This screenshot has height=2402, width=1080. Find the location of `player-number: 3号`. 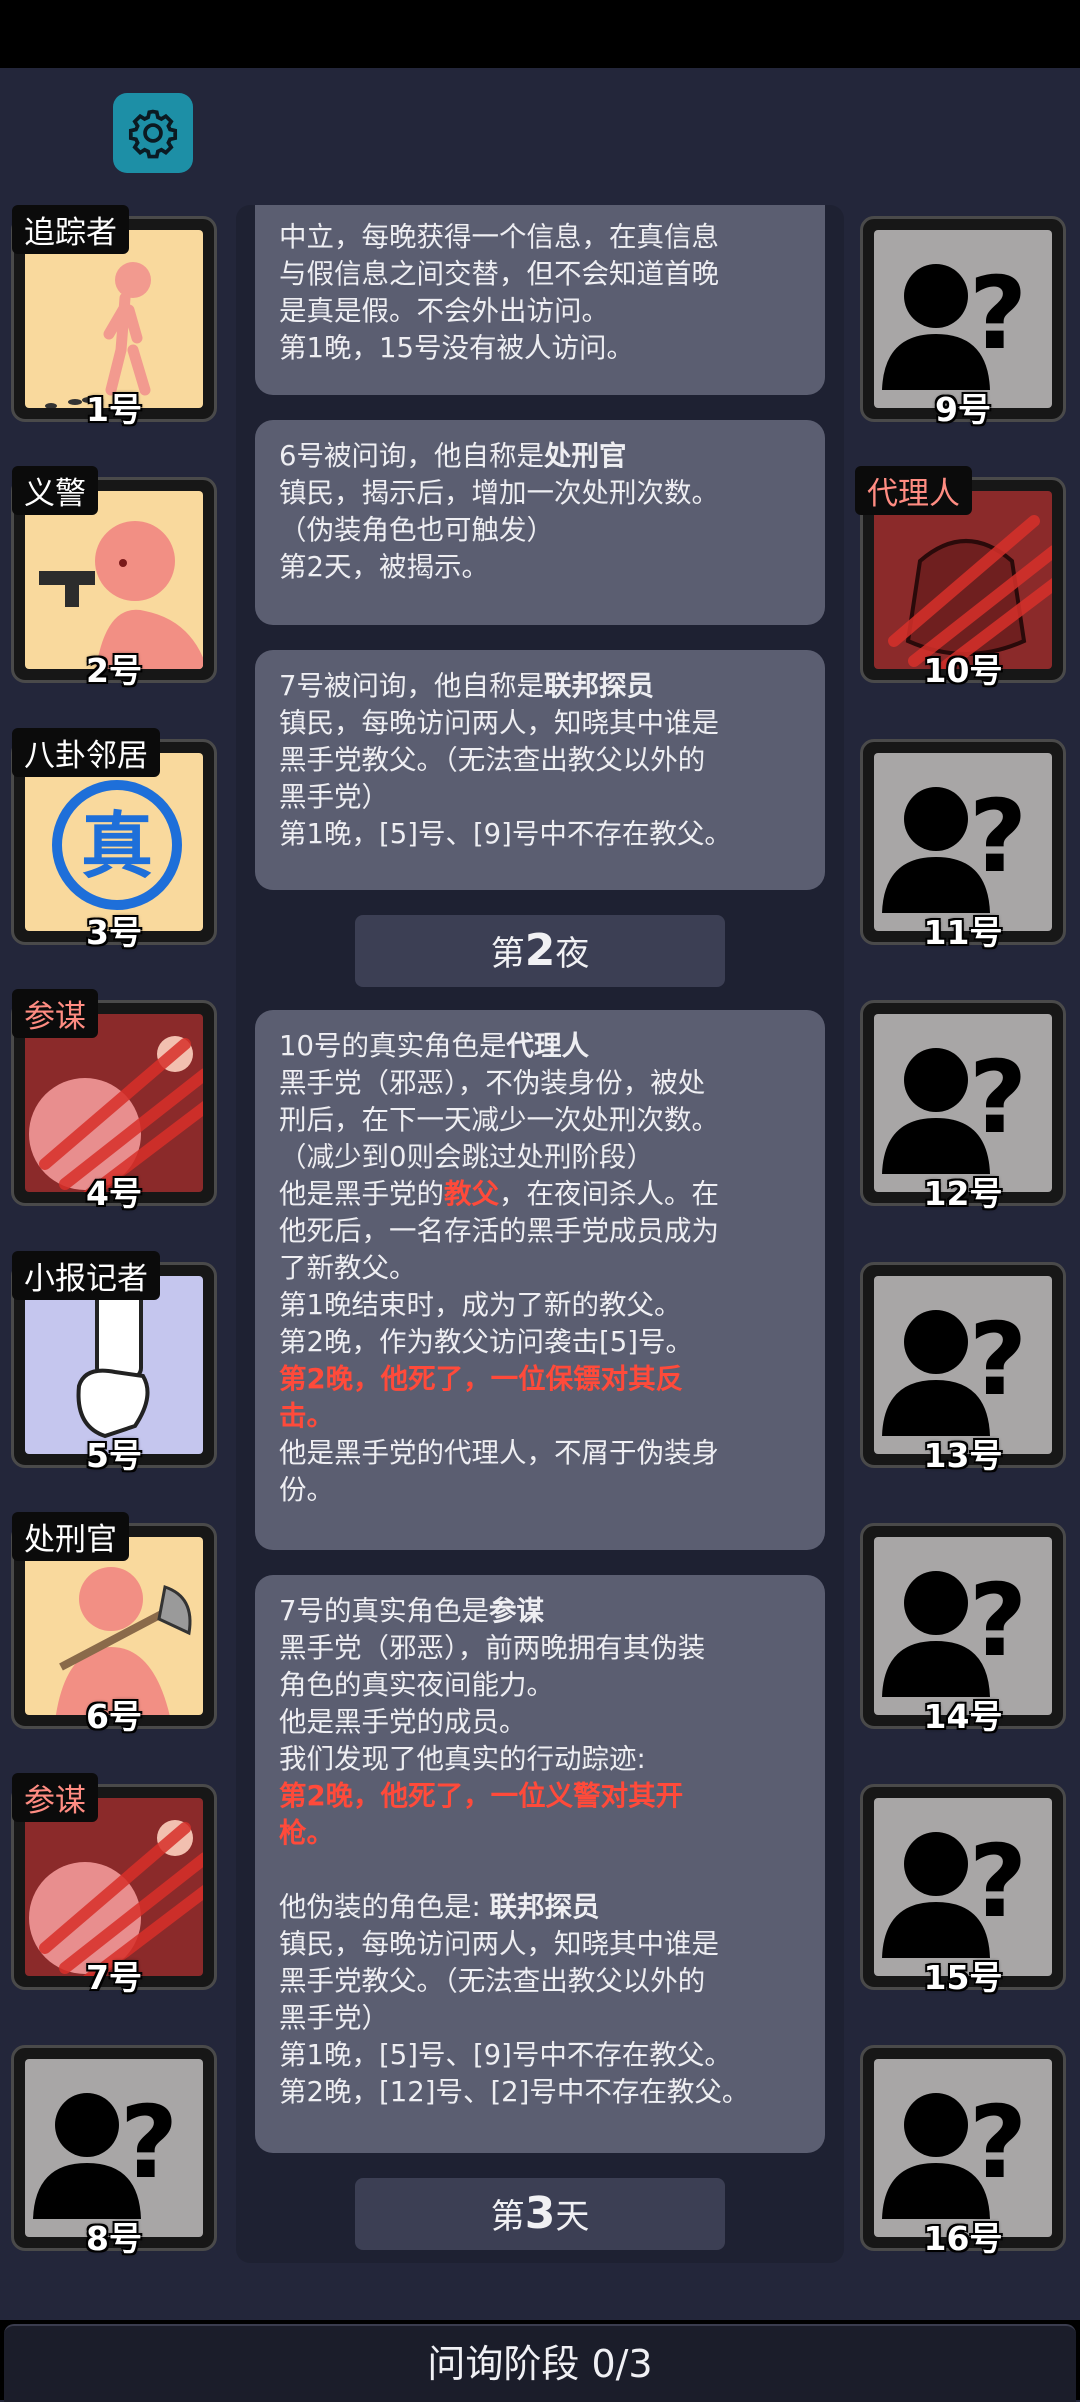

player-number: 3号 is located at coordinates (114, 932).